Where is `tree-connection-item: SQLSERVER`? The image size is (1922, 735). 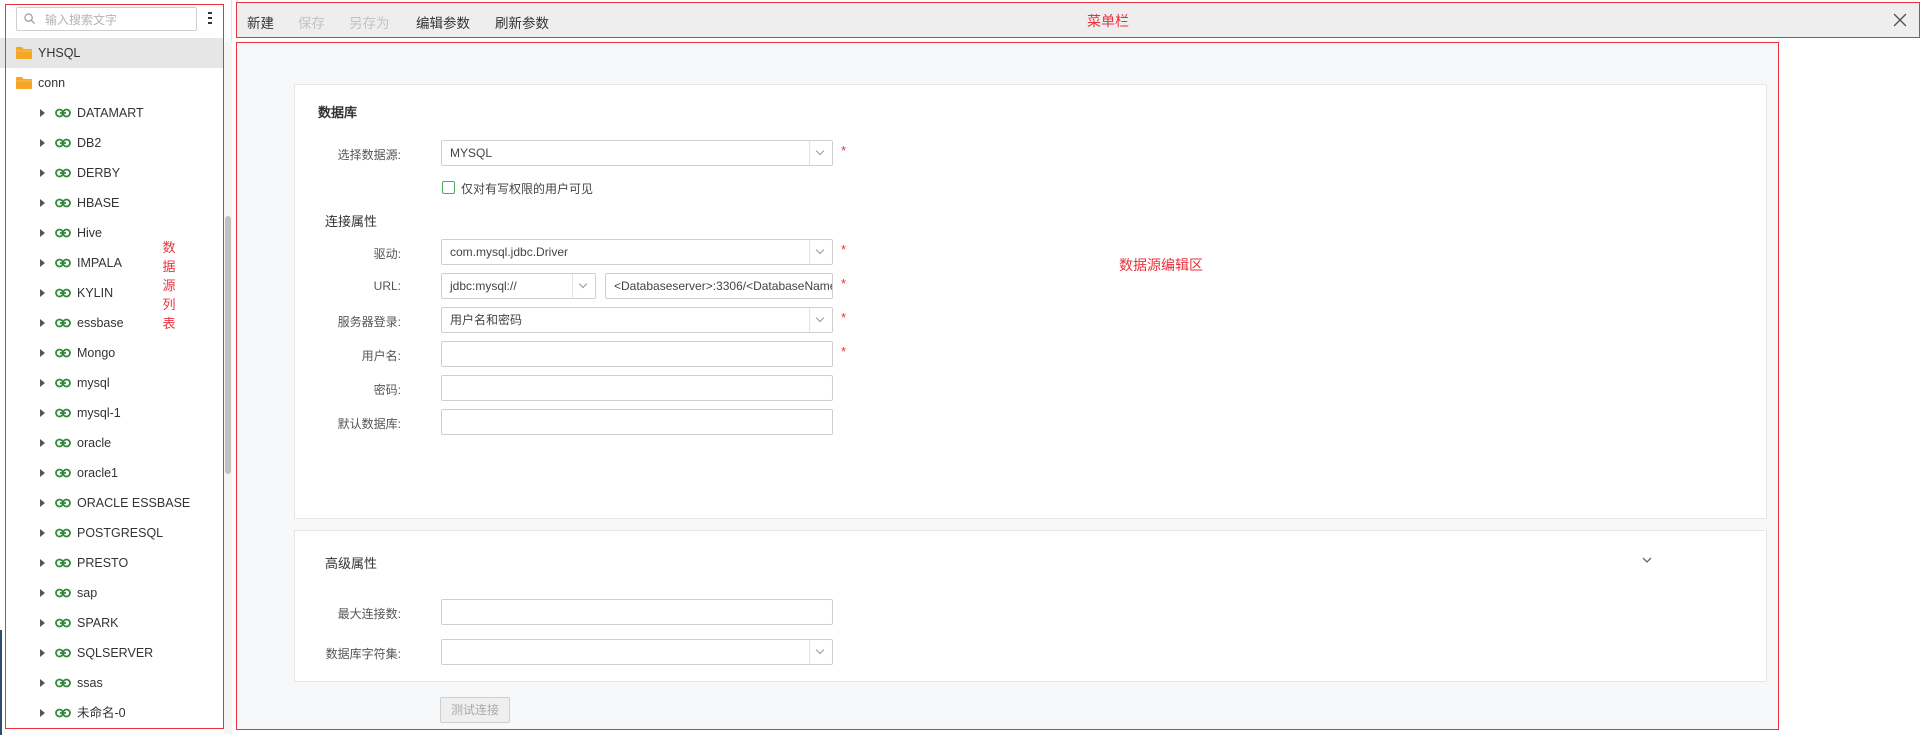 tree-connection-item: SQLSERVER is located at coordinates (112, 653).